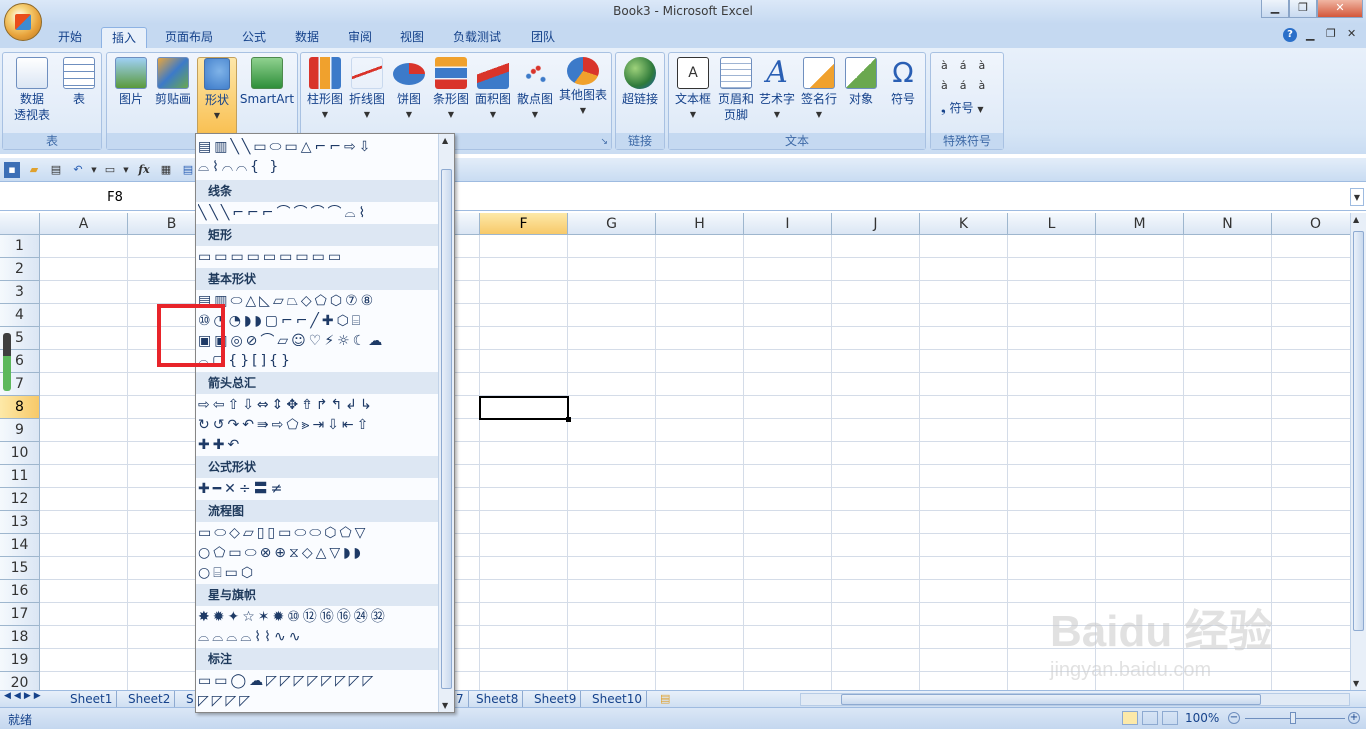  What do you see at coordinates (543, 37) in the screenshot?
I see `tab-team: 团队` at bounding box center [543, 37].